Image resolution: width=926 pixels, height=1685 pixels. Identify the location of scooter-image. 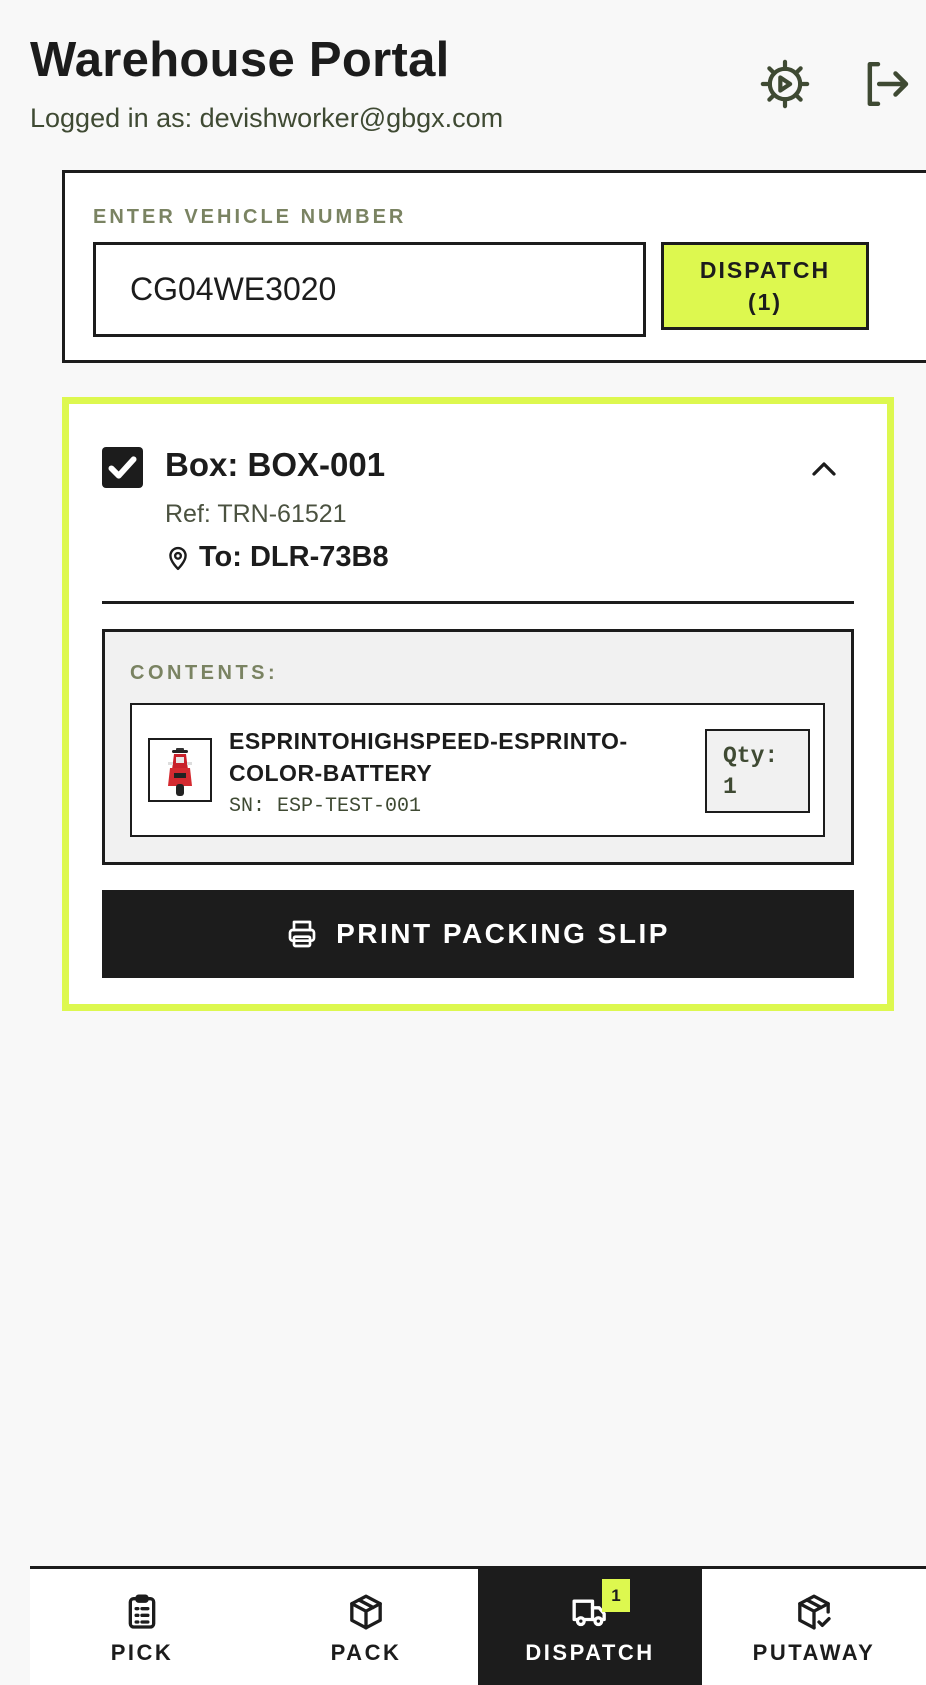
(180, 770).